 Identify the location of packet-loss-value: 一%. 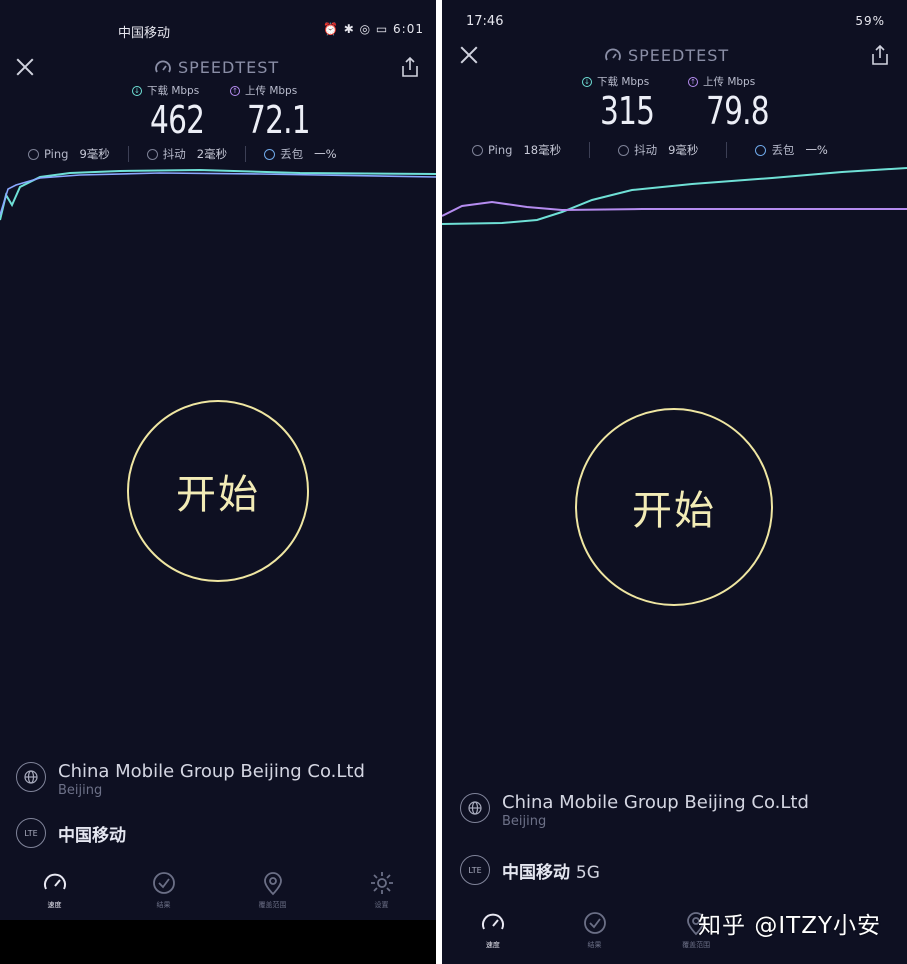
(325, 154).